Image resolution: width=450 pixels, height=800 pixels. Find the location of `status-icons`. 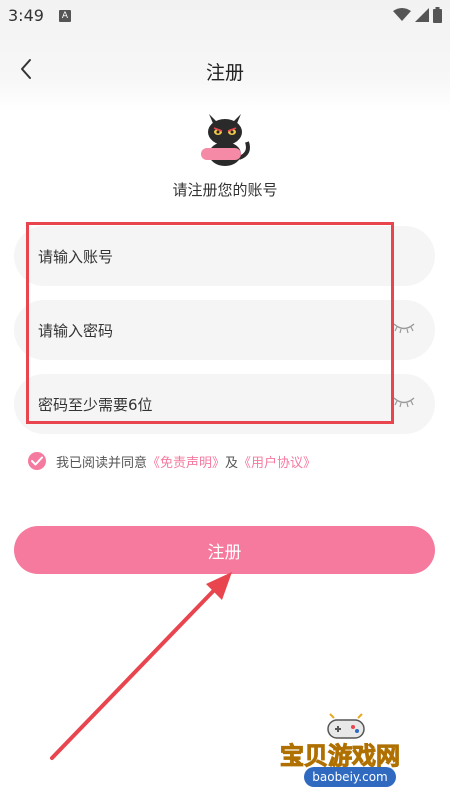

status-icons is located at coordinates (417, 15).